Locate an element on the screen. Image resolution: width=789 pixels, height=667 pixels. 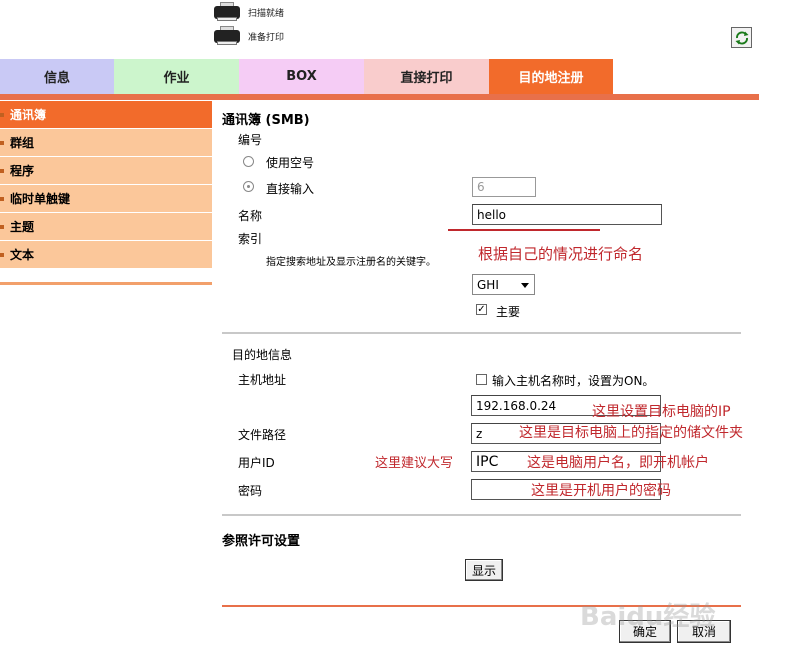
host-name-check-label: 输入主机名称时，设置为ON。 is located at coordinates (573, 381).